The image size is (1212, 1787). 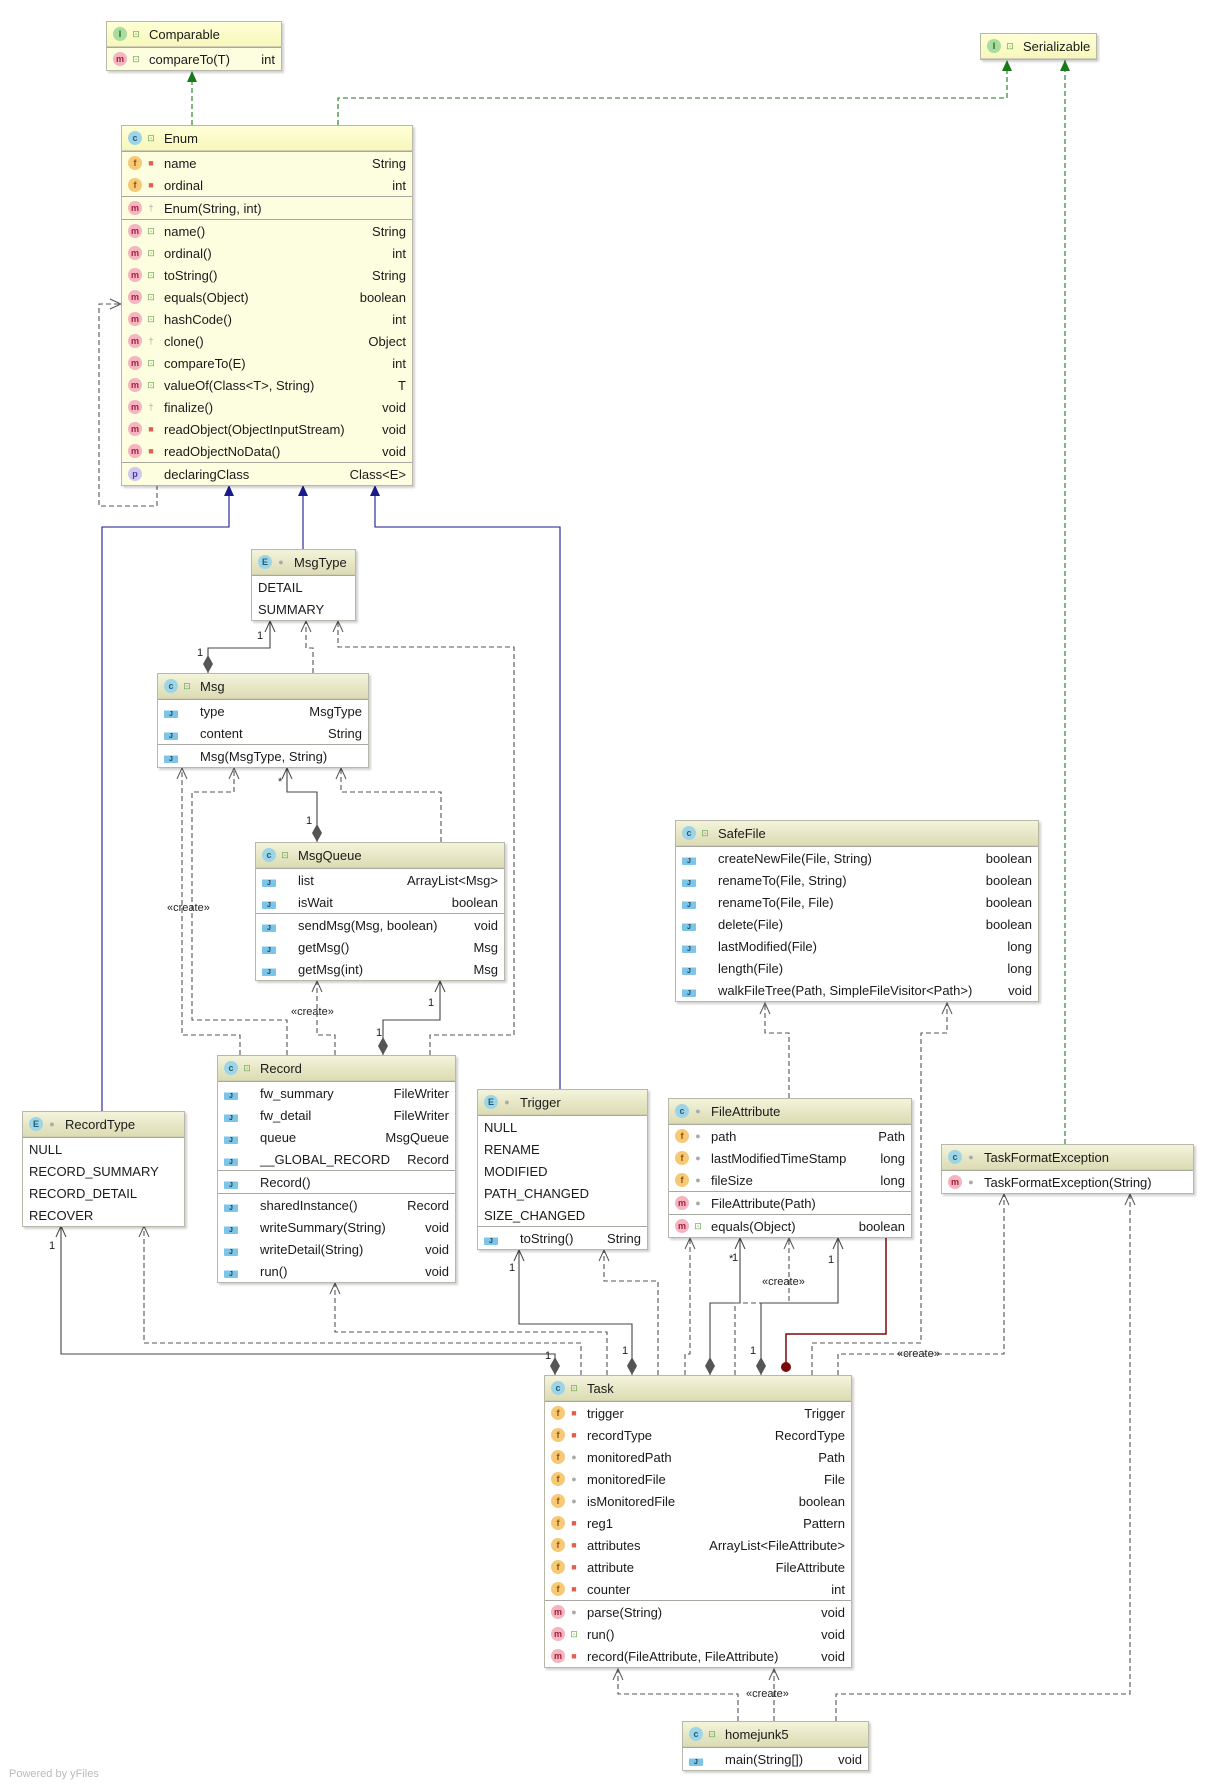 I want to click on member-row: f ● path Path, so click(x=790, y=1136).